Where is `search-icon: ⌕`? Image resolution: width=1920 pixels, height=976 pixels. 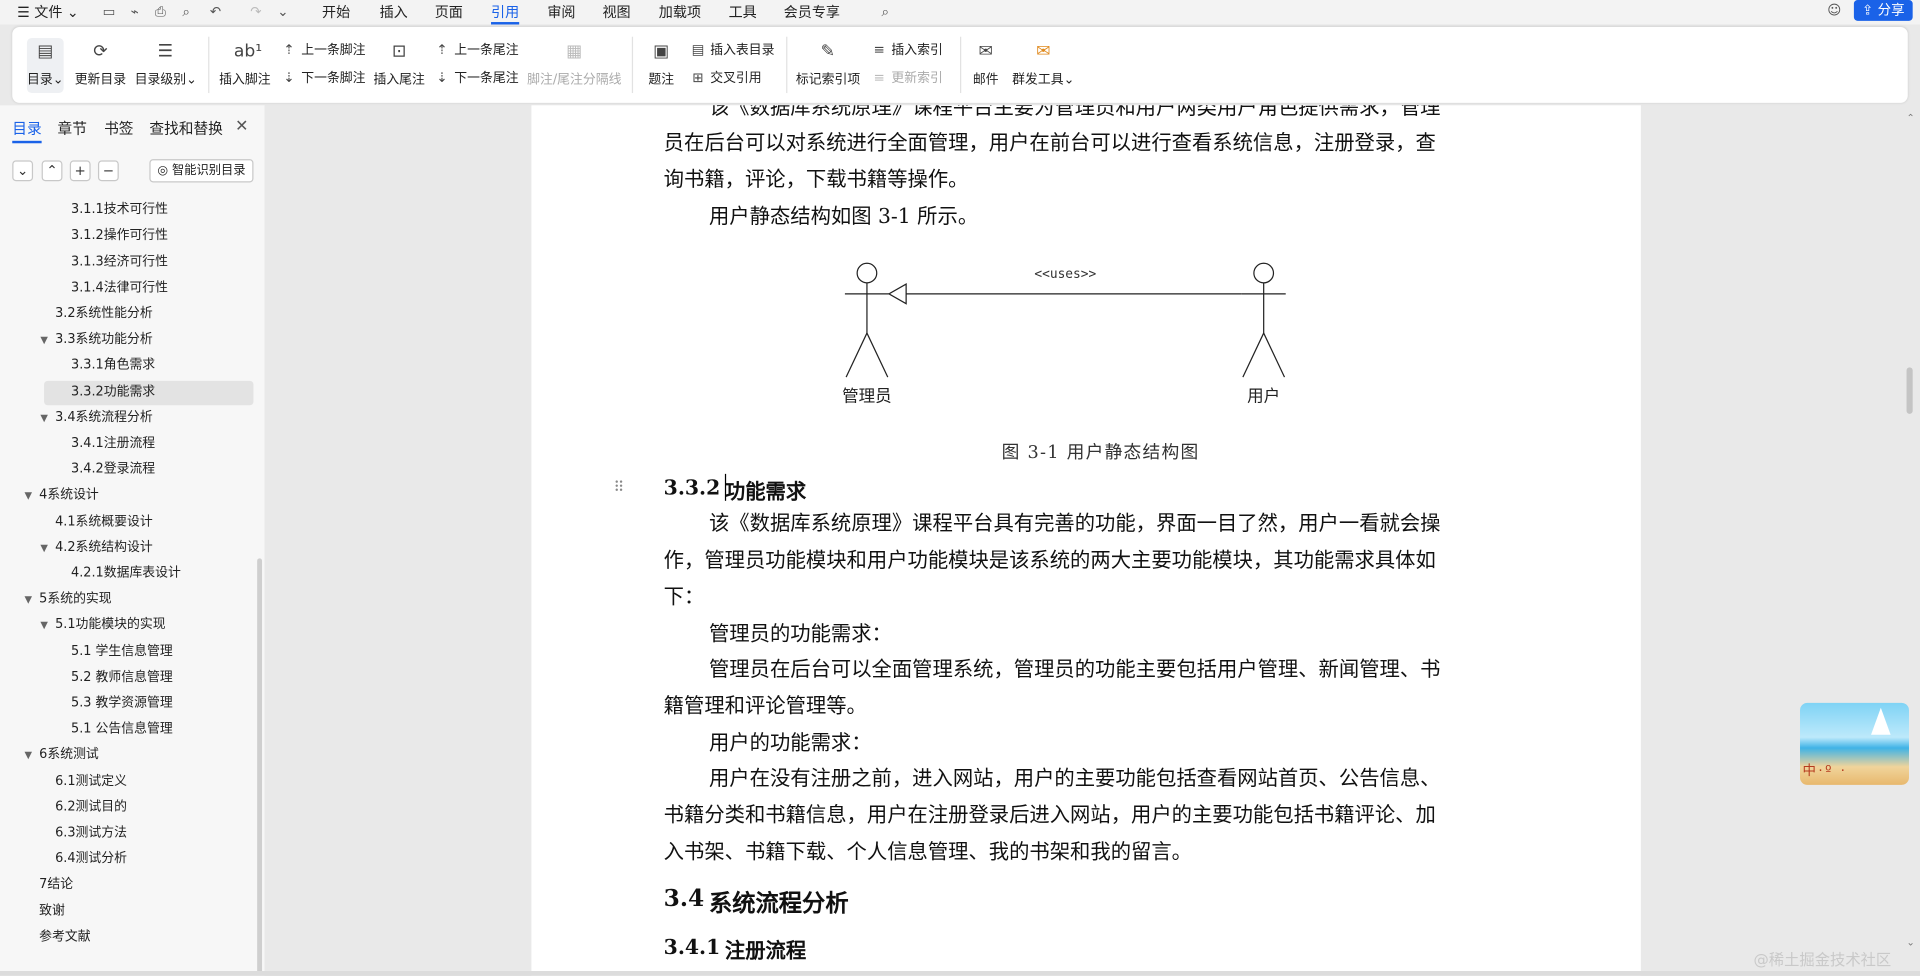 search-icon: ⌕ is located at coordinates (885, 12).